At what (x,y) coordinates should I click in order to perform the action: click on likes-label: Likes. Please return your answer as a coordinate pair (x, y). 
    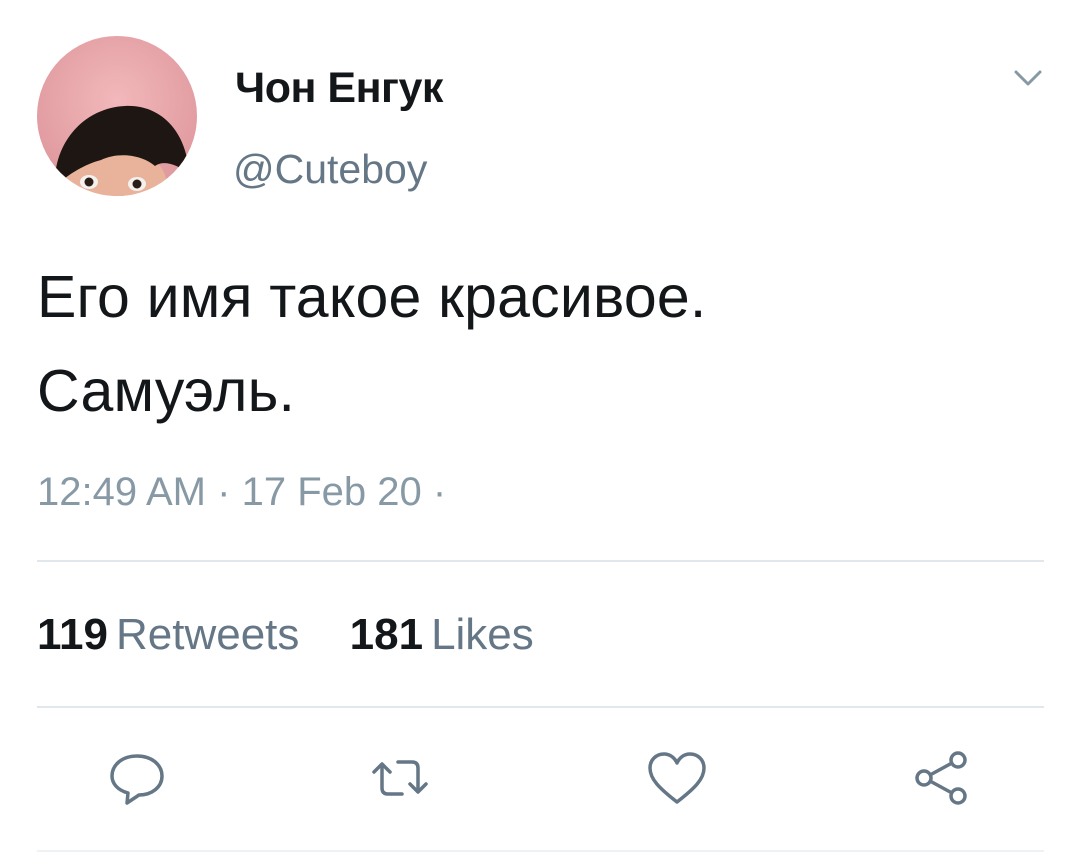
    Looking at the image, I should click on (482, 634).